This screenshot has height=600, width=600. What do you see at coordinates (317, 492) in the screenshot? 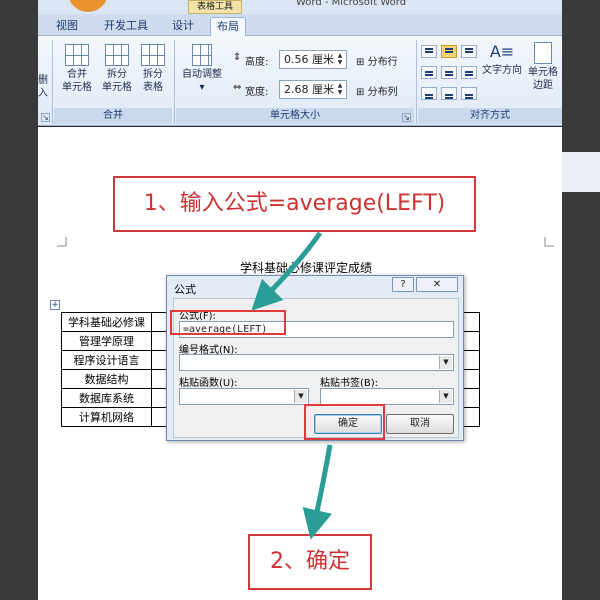
I see `arrow-to-ok-icon` at bounding box center [317, 492].